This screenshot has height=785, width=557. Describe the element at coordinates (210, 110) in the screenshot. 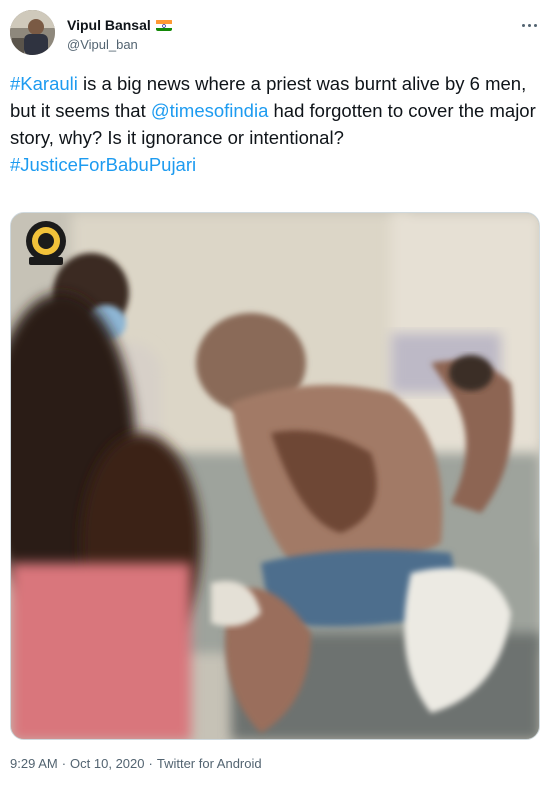

I see `mention-timesofindia: @timesofindia` at that location.